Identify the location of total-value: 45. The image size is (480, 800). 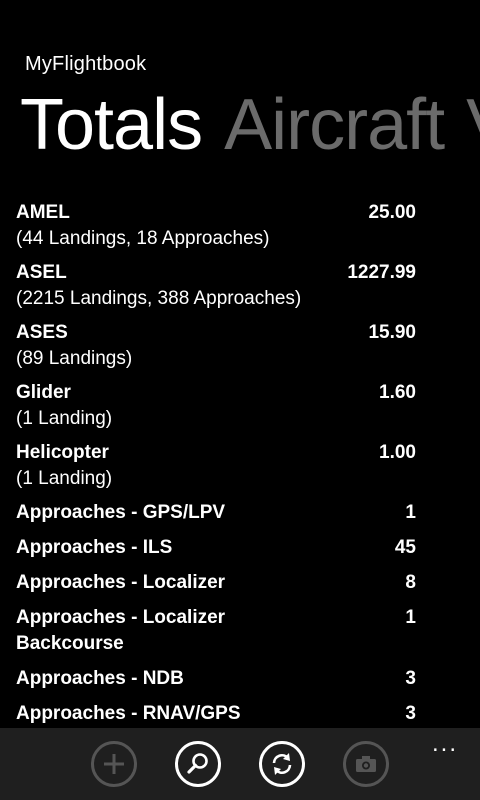
(405, 547).